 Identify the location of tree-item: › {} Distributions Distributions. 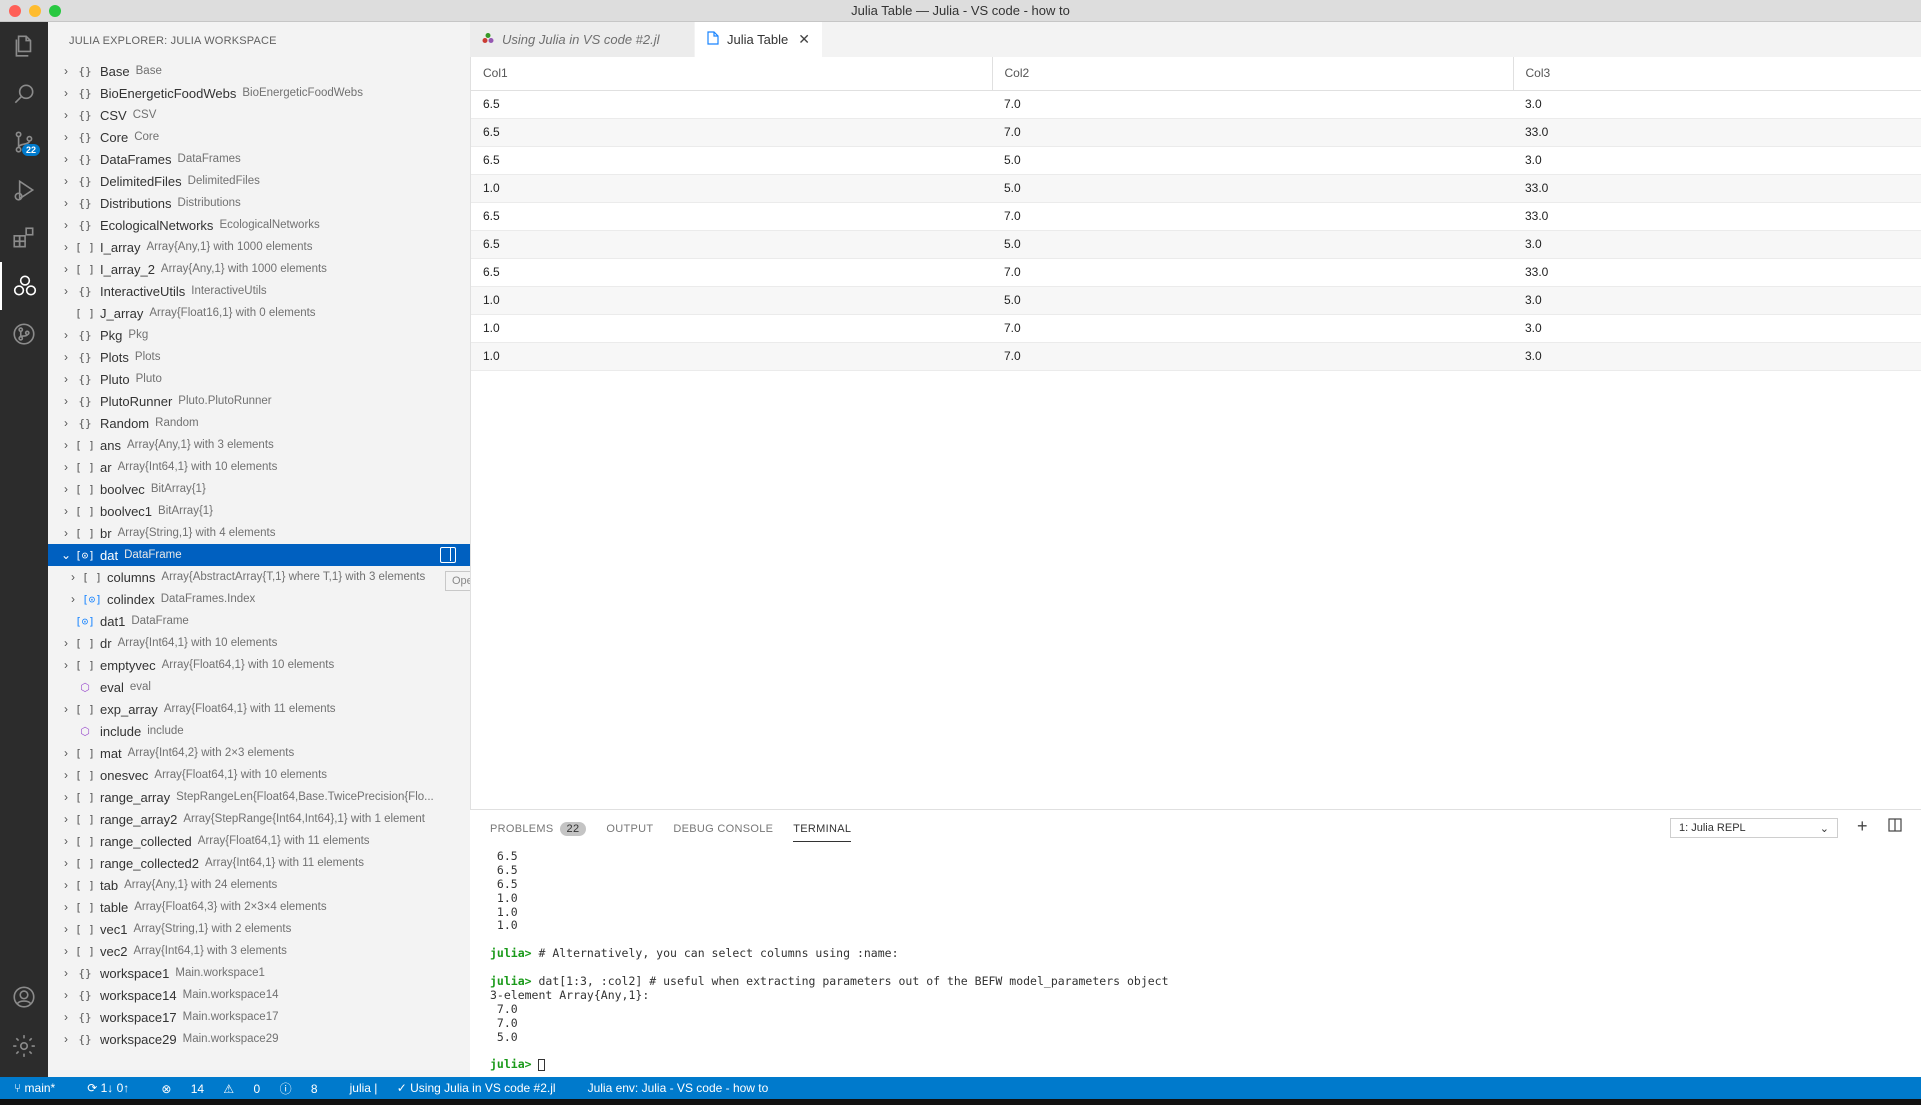
(259, 203).